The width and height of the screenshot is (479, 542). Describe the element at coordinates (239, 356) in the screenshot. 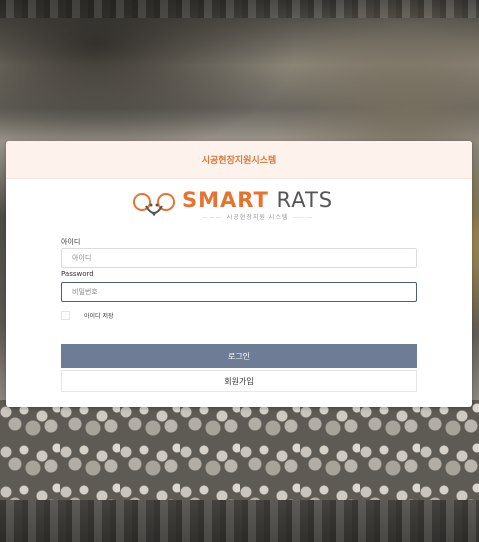

I see `login-button: 로그인` at that location.